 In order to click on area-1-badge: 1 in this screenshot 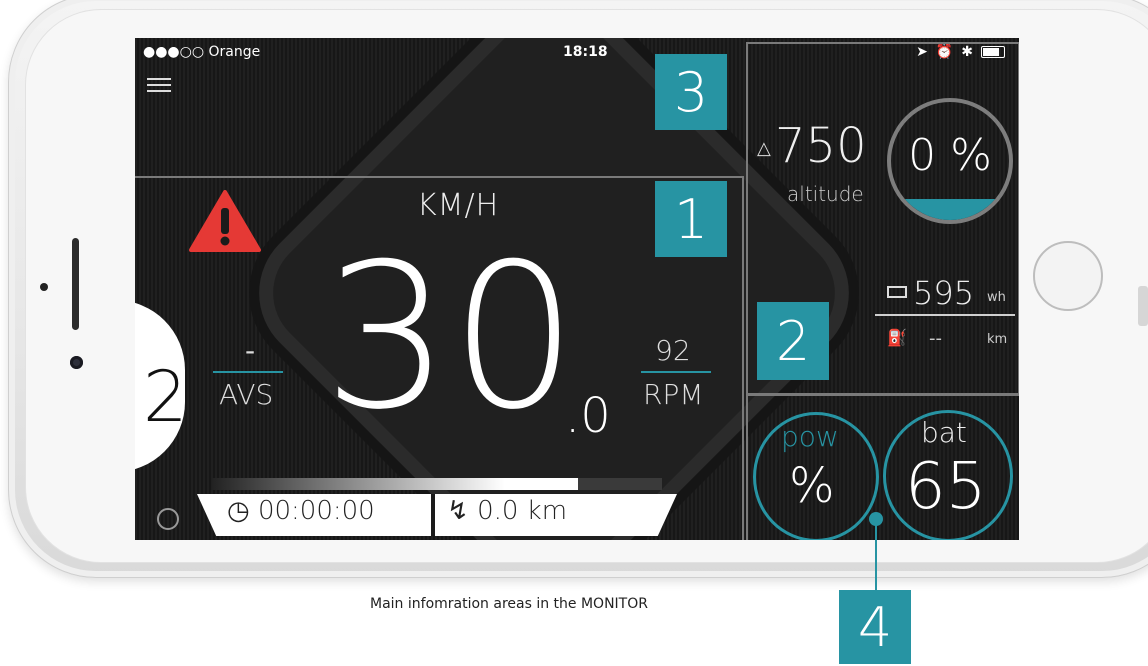, I will do `click(691, 219)`.